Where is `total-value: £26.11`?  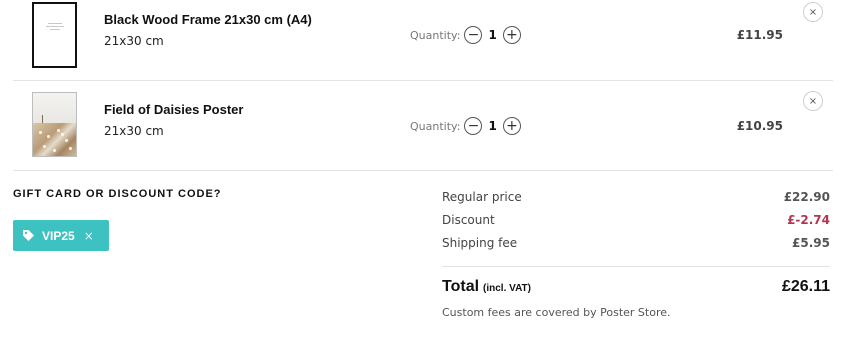 total-value: £26.11 is located at coordinates (805, 286).